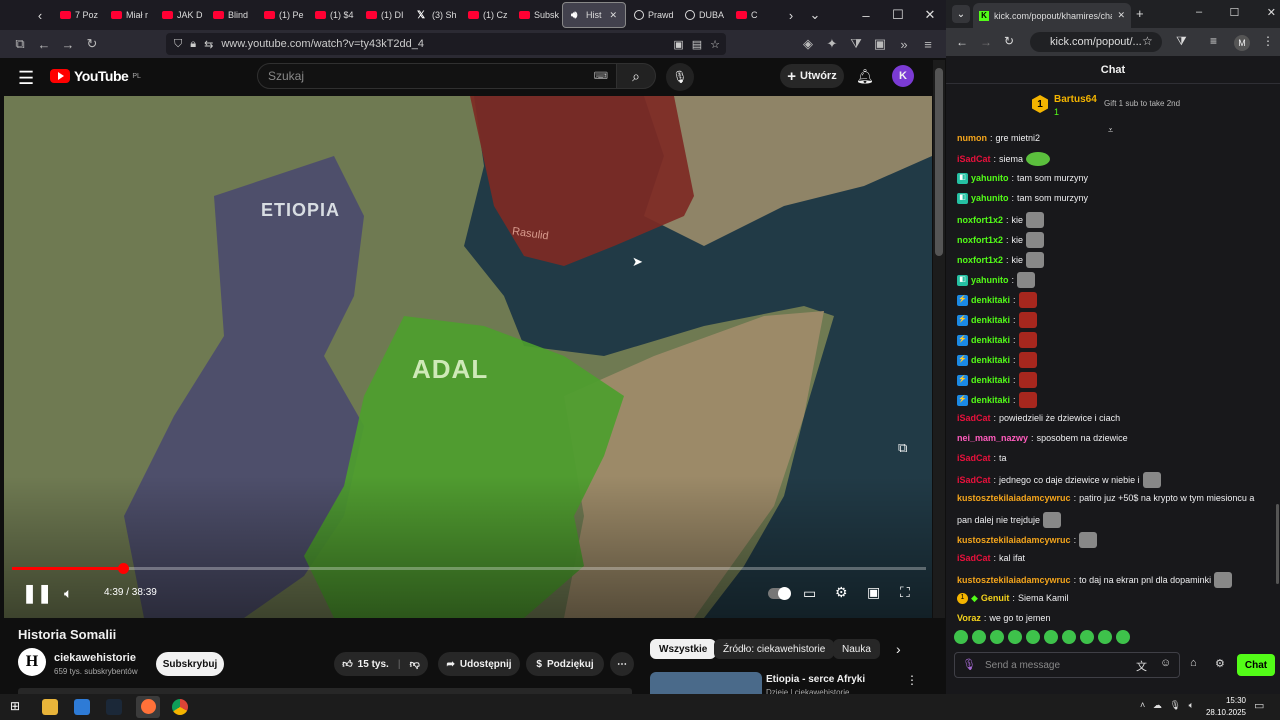 Image resolution: width=1280 pixels, height=720 pixels. What do you see at coordinates (1193, 663) in the screenshot?
I see `store-icon: ⌂` at bounding box center [1193, 663].